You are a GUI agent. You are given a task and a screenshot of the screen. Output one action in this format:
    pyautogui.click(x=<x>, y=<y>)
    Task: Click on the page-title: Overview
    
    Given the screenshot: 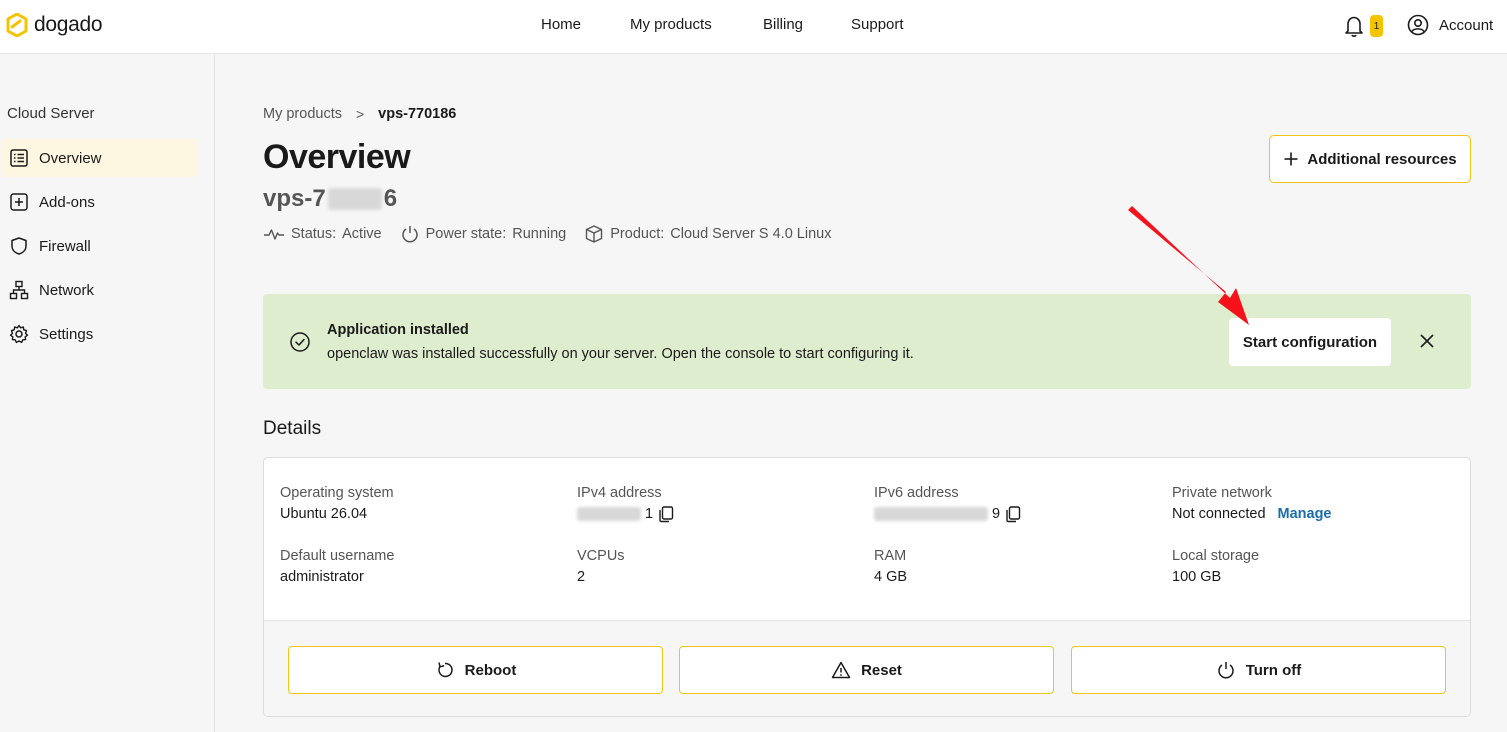 What is the action you would take?
    pyautogui.click(x=337, y=157)
    